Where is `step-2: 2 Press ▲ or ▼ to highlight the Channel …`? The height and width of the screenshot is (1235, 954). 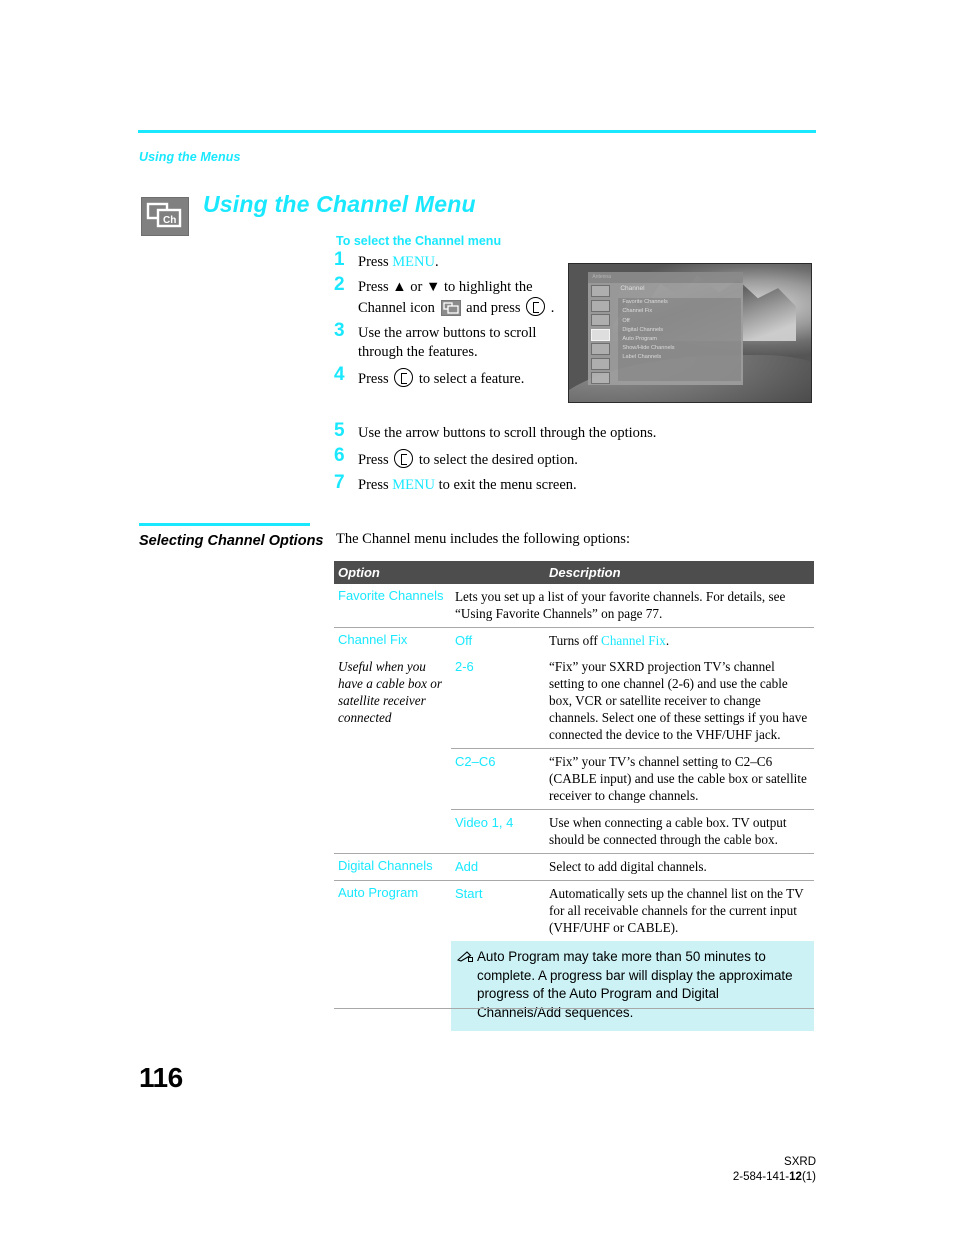 step-2: 2 Press ▲ or ▼ to highlight the Channel … is located at coordinates (446, 296).